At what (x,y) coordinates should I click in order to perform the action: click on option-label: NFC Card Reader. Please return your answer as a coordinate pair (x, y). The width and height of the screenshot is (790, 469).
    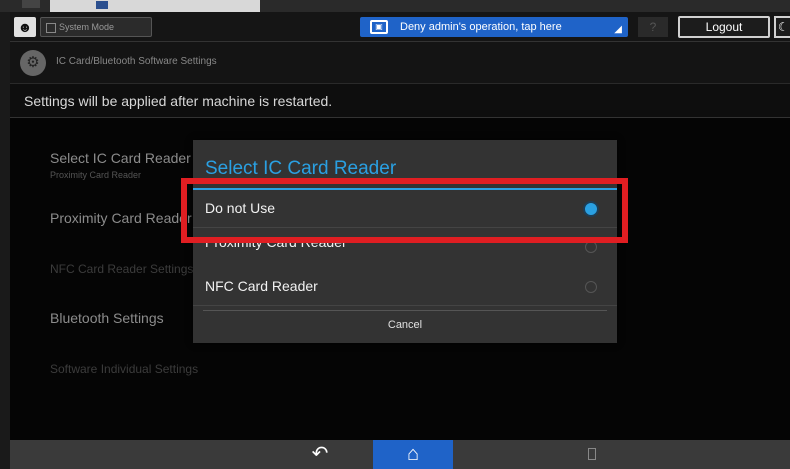
    Looking at the image, I should click on (261, 286).